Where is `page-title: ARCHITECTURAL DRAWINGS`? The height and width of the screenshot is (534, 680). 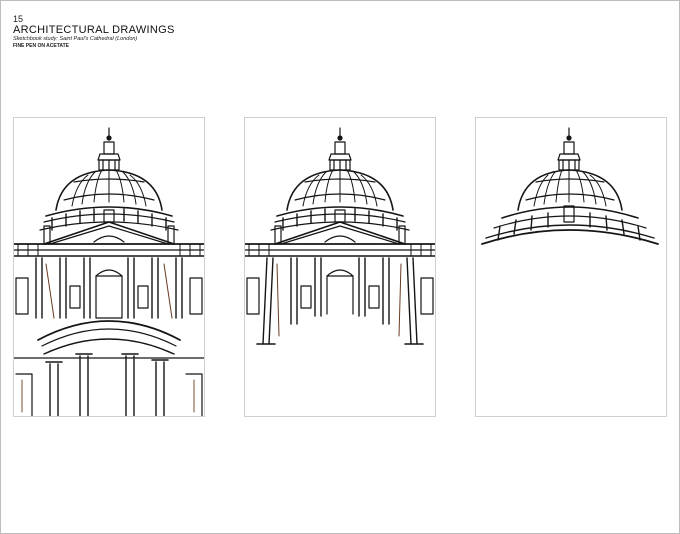 page-title: ARCHITECTURAL DRAWINGS is located at coordinates (94, 30).